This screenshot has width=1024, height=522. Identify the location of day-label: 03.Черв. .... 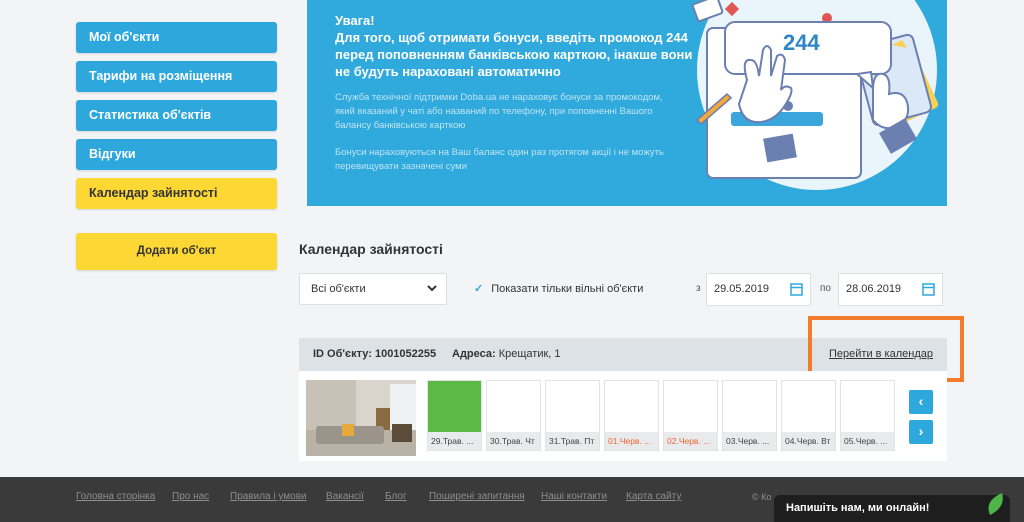
(749, 441).